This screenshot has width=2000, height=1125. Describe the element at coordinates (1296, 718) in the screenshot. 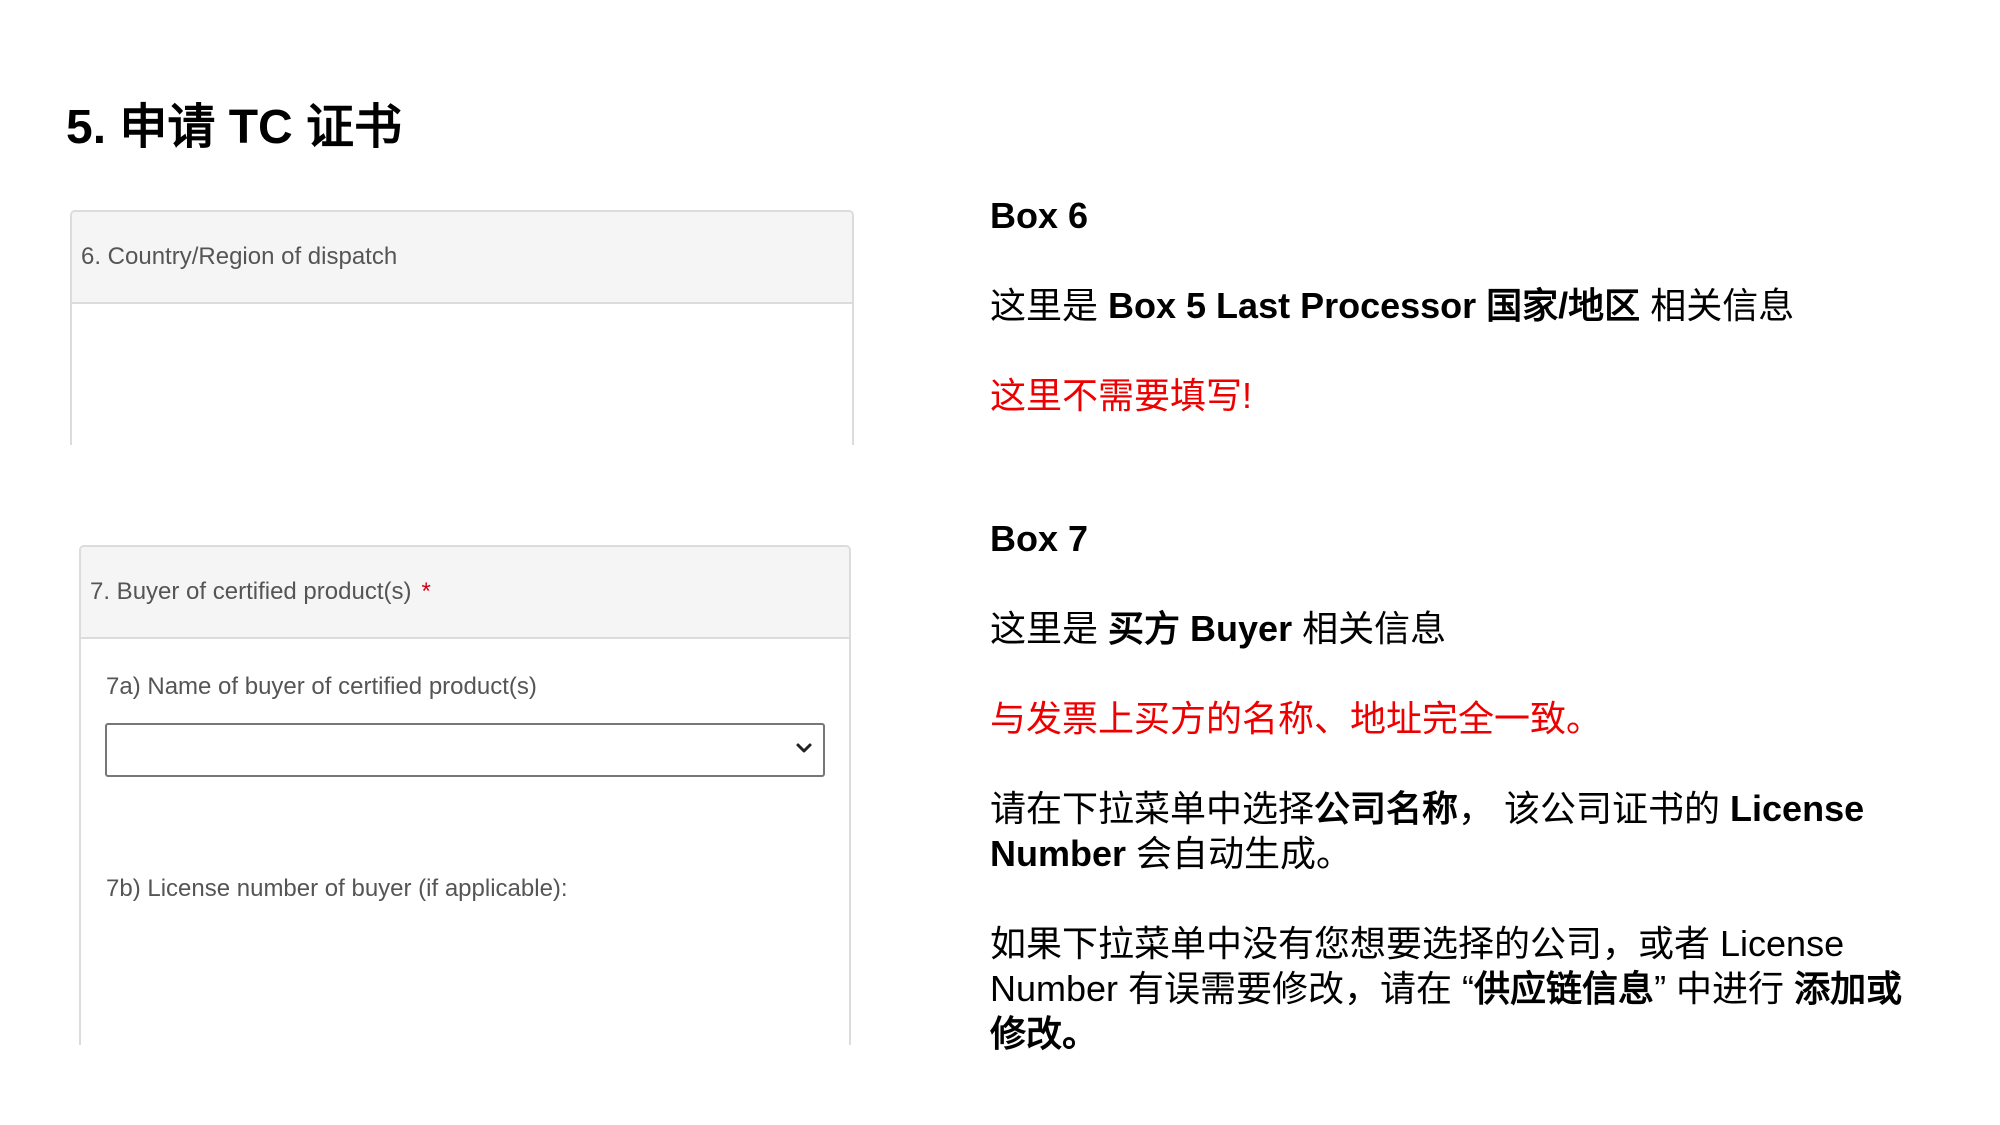

I see `box7-warning: 与发票上买方的名称、地址完全一致。` at that location.